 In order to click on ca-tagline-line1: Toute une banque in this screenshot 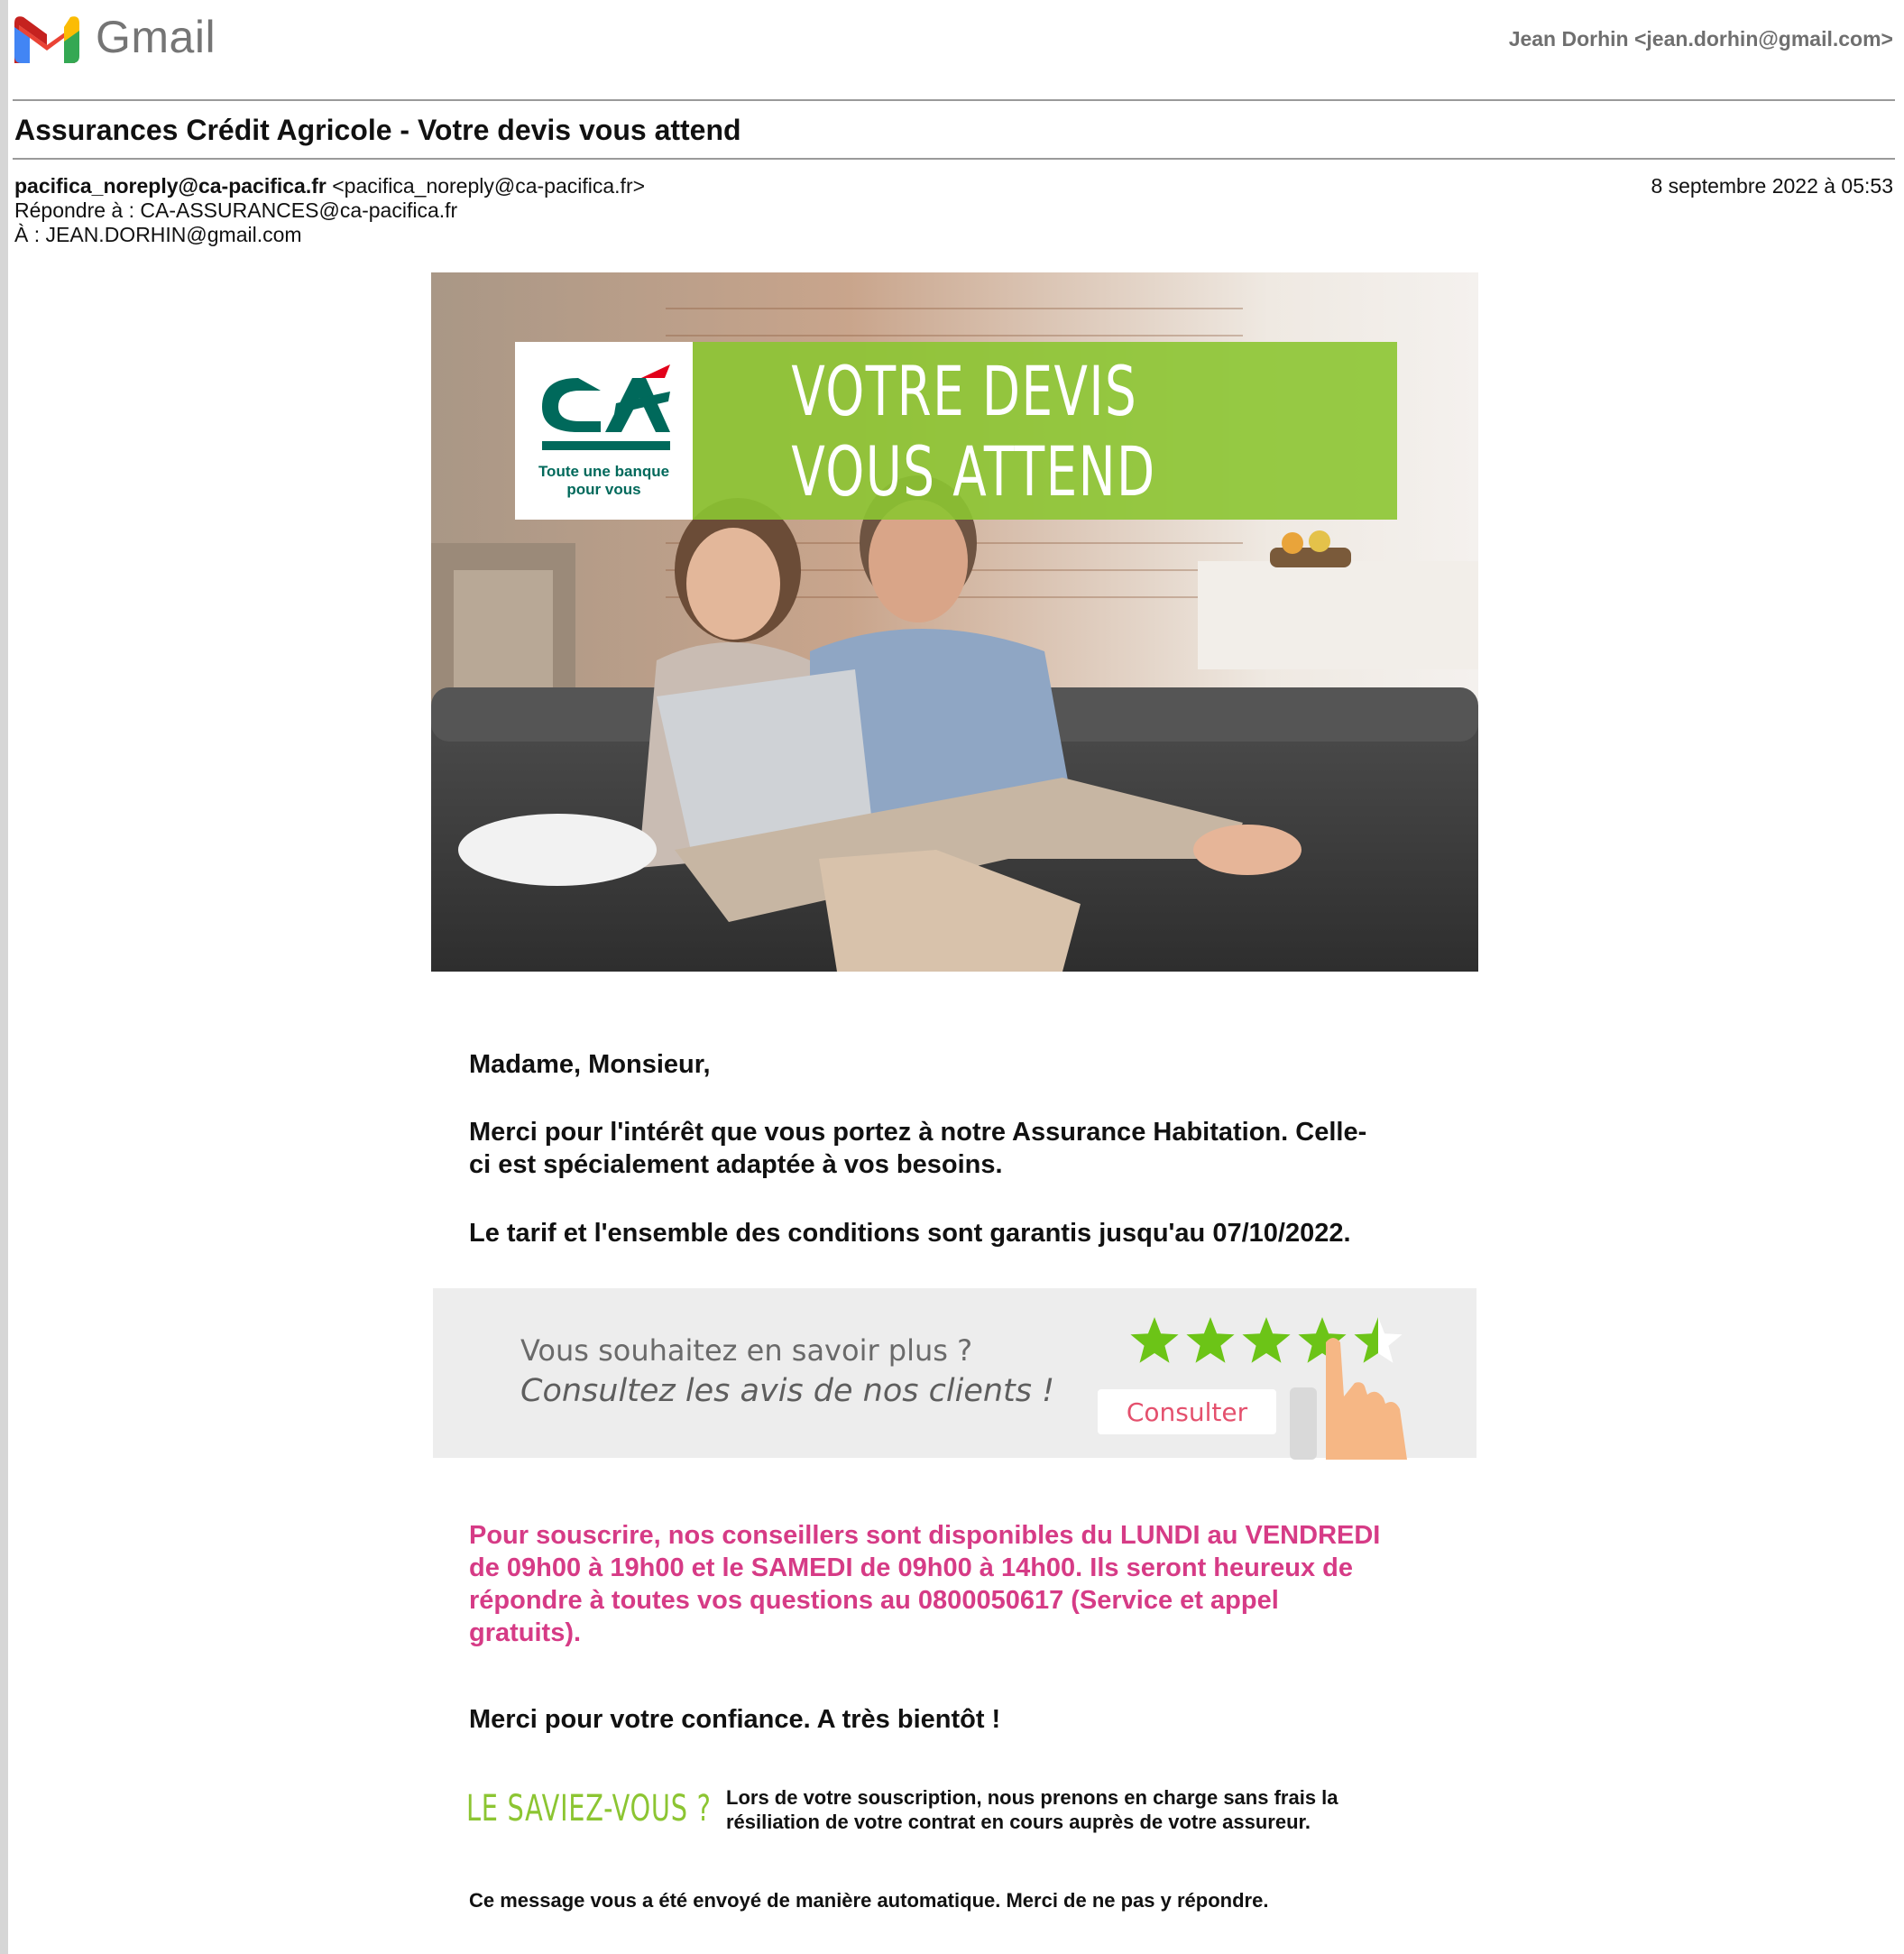, I will do `click(604, 472)`.